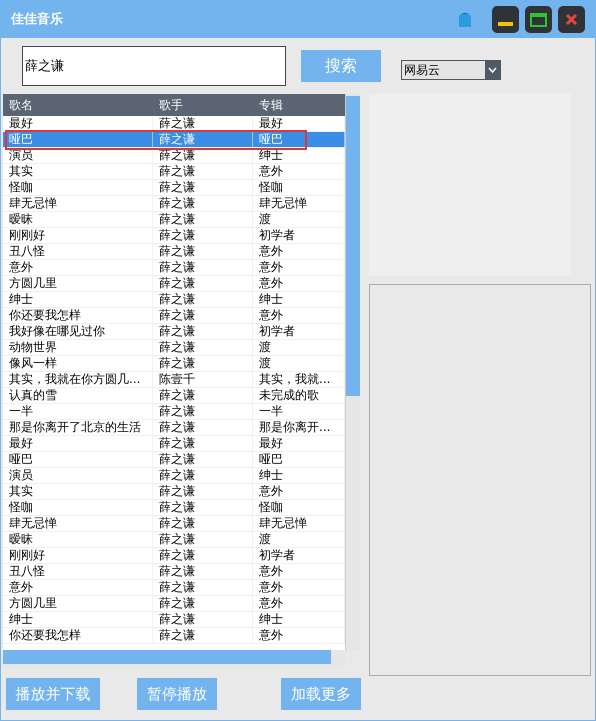  I want to click on table-cell: 一半, so click(78, 411).